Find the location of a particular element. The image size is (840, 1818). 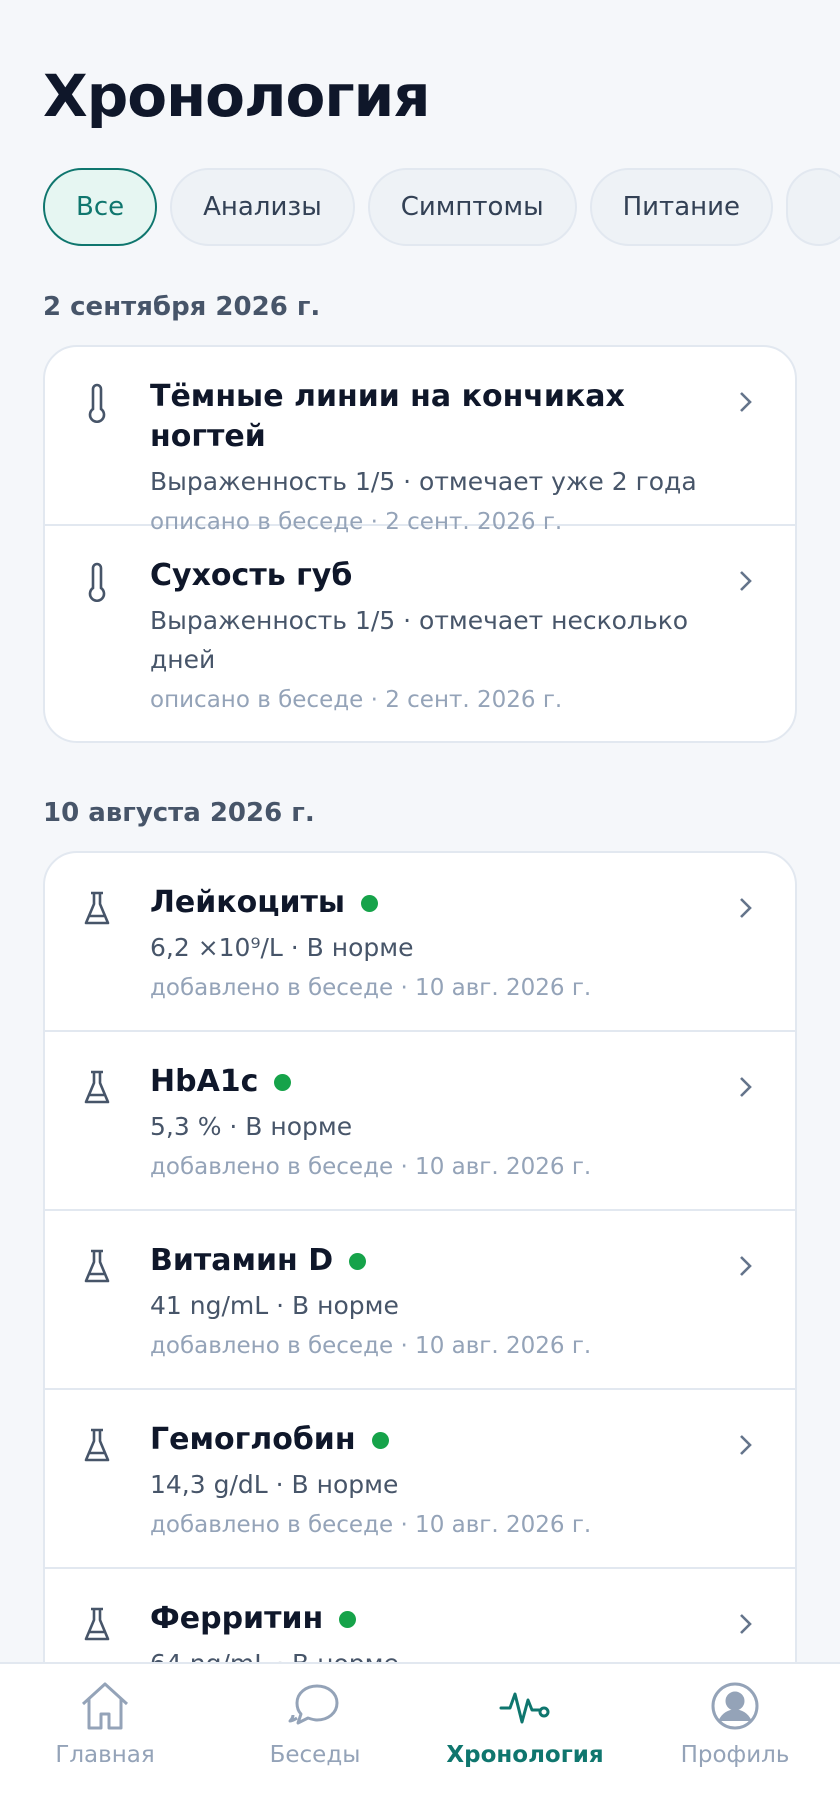

item-subtitle: Выраженность 1/5 · отмечает уже 2 года is located at coordinates (423, 481).